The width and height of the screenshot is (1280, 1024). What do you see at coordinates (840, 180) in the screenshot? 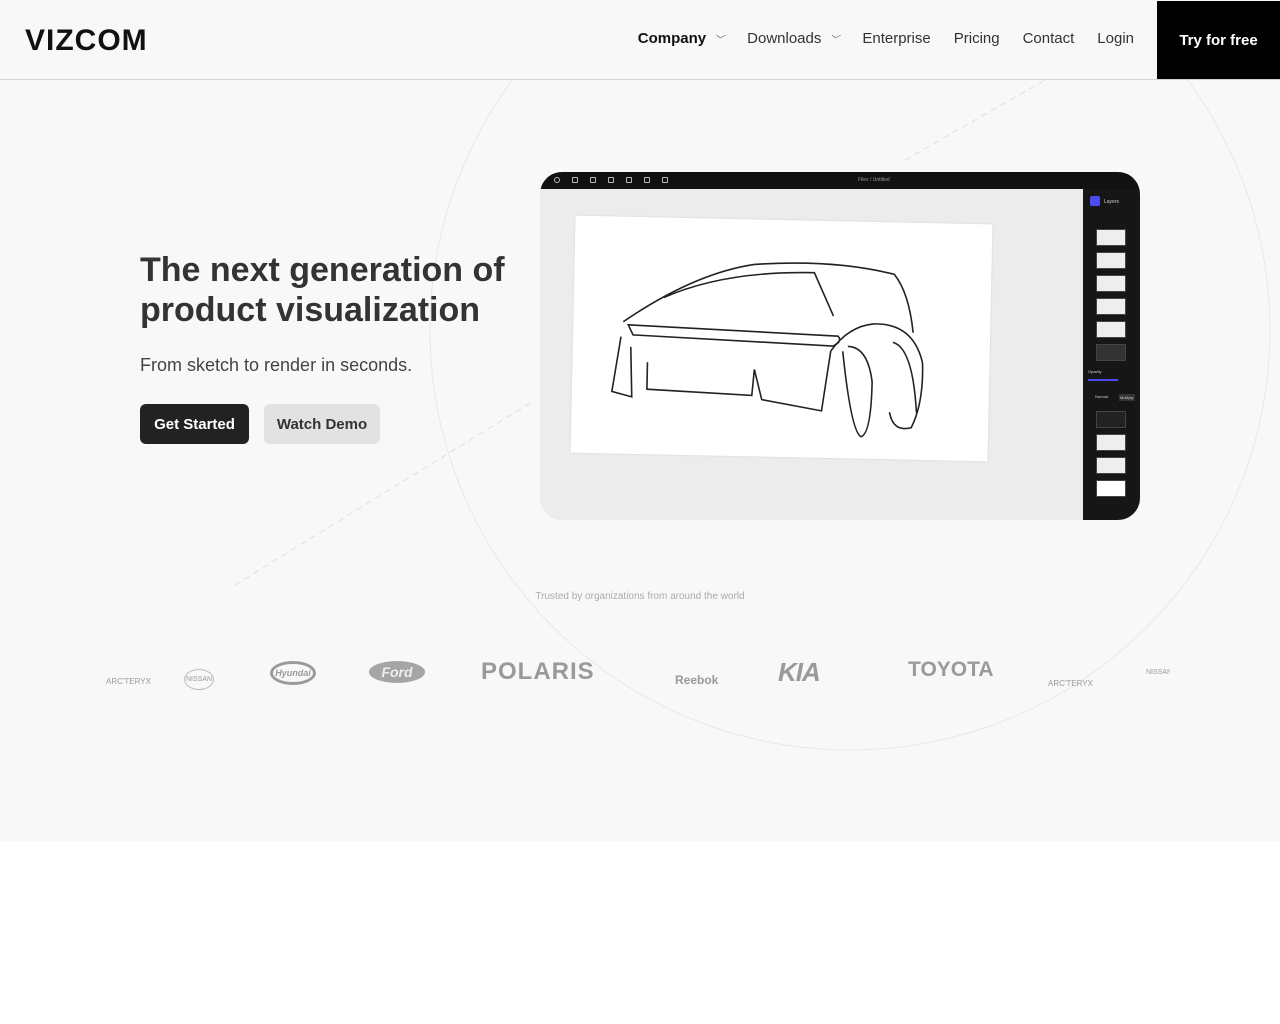
I see `app-toolbar: Files / Untitled` at bounding box center [840, 180].